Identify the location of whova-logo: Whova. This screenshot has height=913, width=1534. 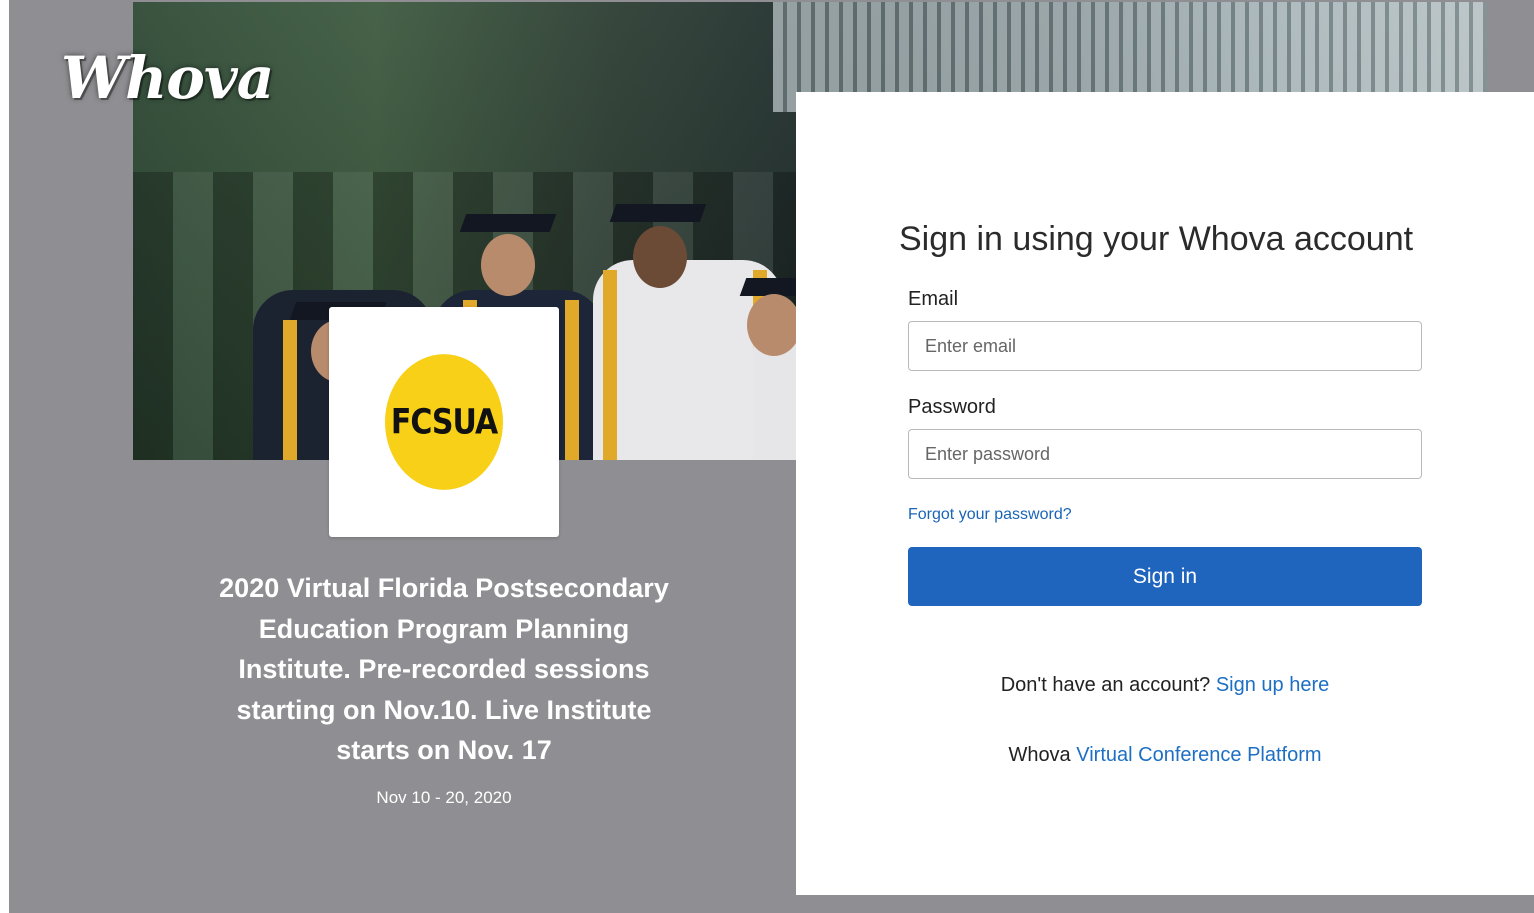
(167, 78).